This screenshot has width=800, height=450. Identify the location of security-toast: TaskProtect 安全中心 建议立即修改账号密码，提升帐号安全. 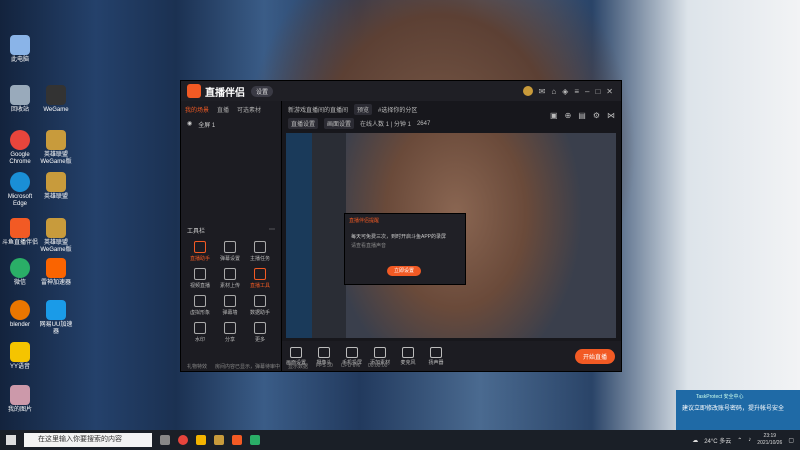
(738, 410).